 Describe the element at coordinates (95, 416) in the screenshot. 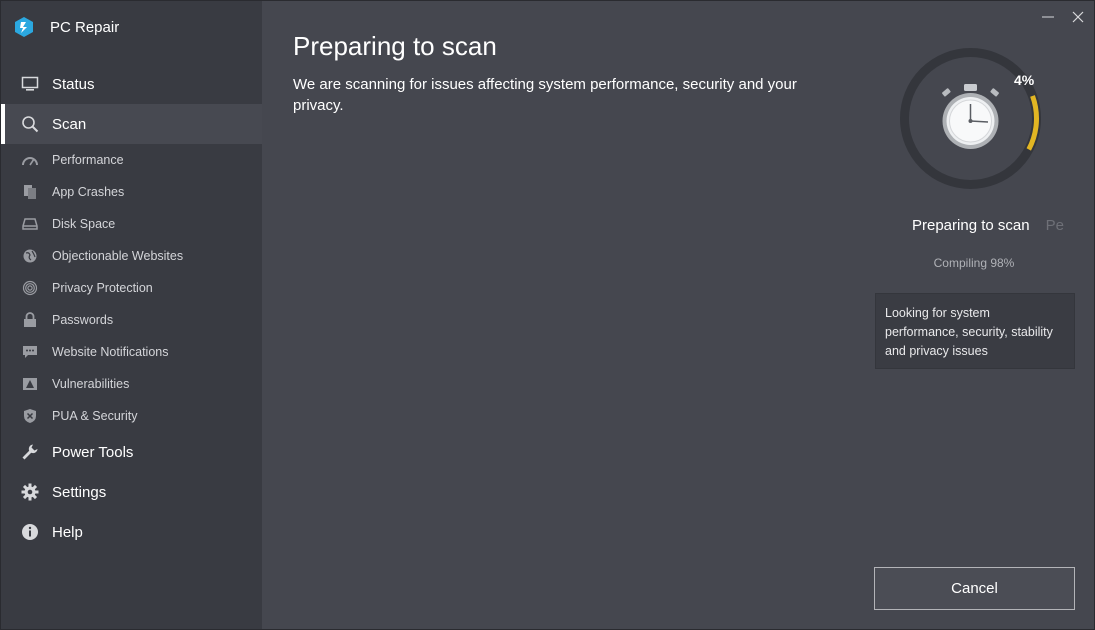

I see `sidebar-subitem-label: PUA & Security` at that location.